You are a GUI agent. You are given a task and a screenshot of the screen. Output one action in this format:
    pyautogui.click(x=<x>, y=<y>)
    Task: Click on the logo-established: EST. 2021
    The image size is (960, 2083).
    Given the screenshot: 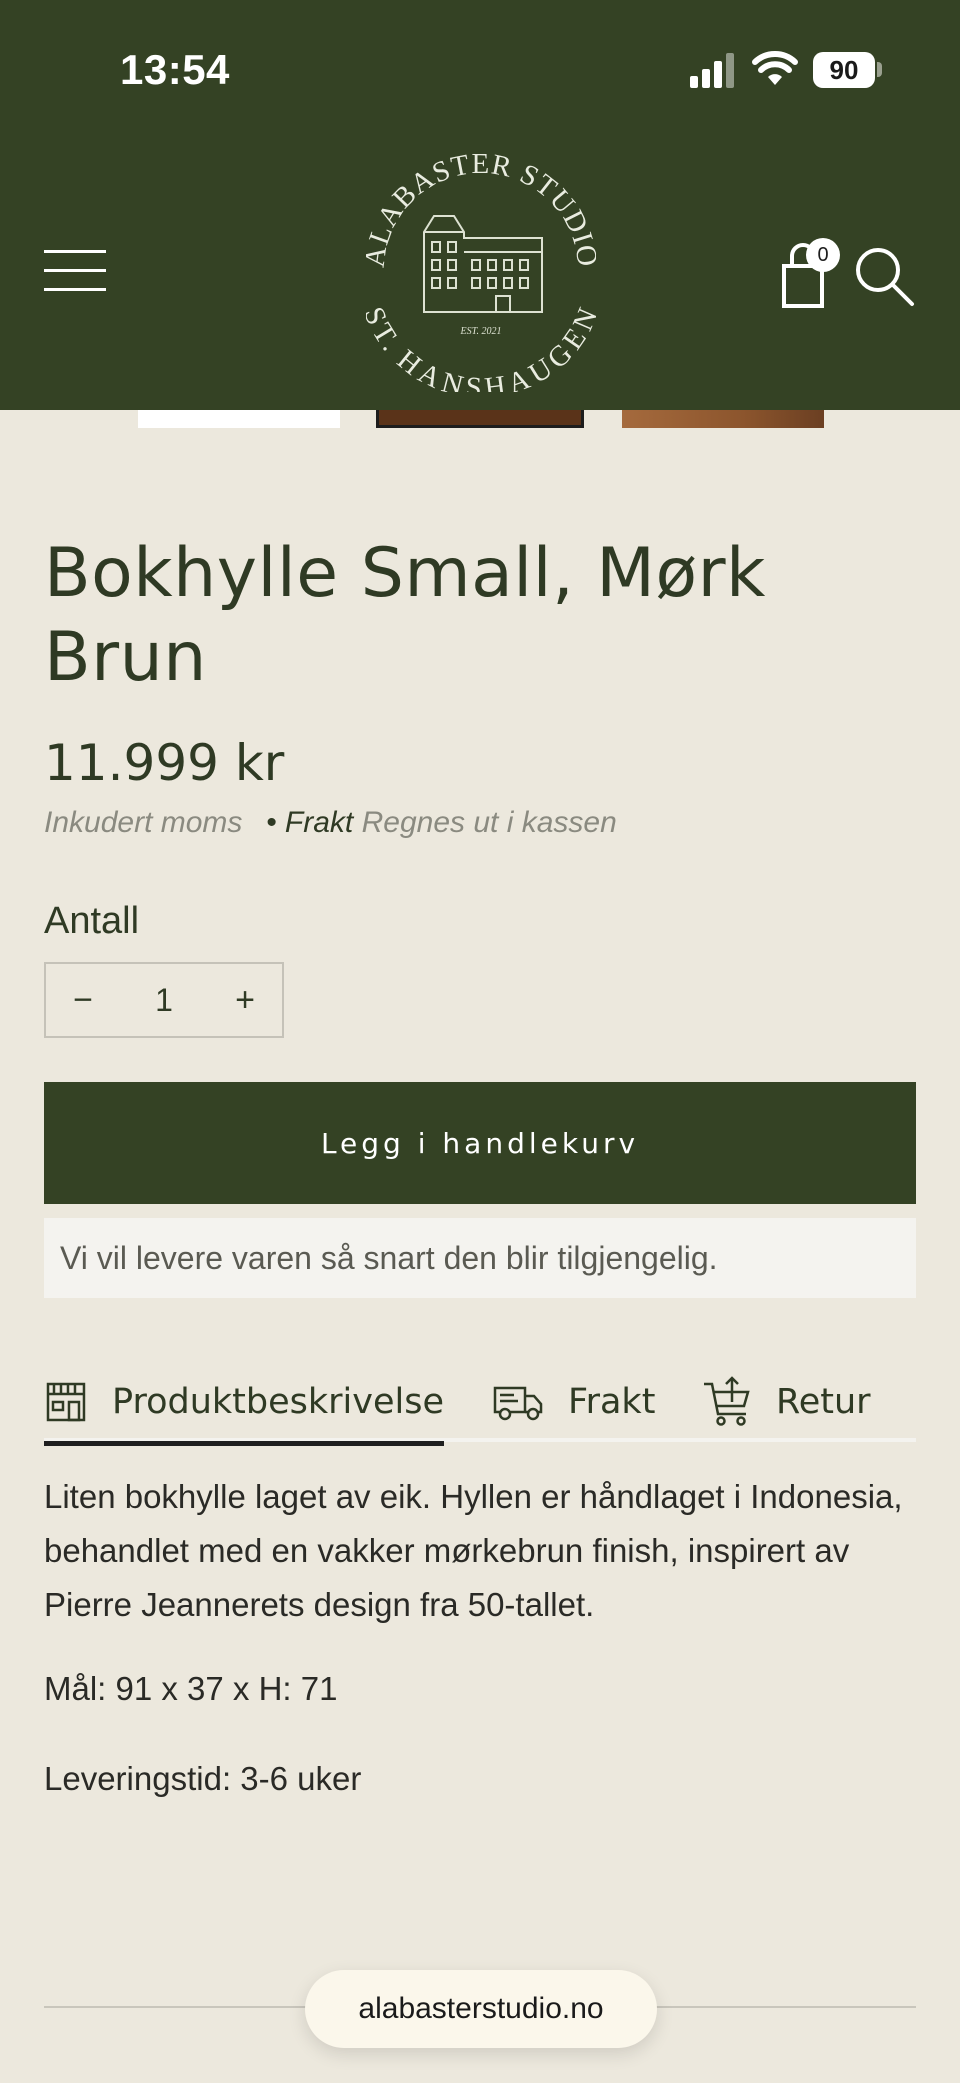 What is the action you would take?
    pyautogui.click(x=481, y=331)
    